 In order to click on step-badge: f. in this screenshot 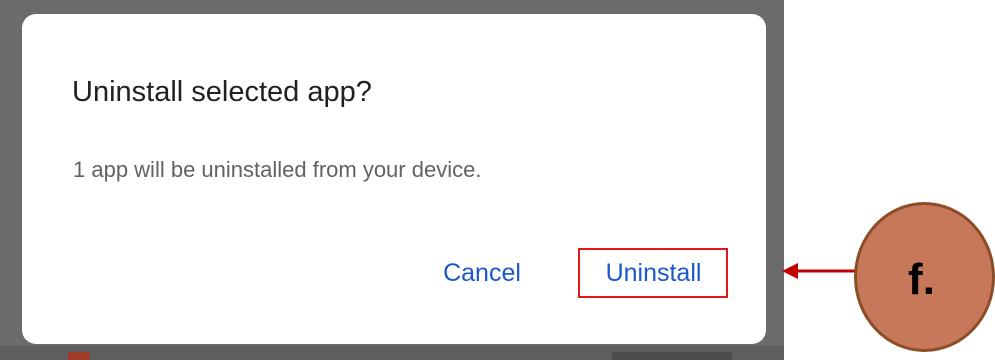, I will do `click(924, 277)`.